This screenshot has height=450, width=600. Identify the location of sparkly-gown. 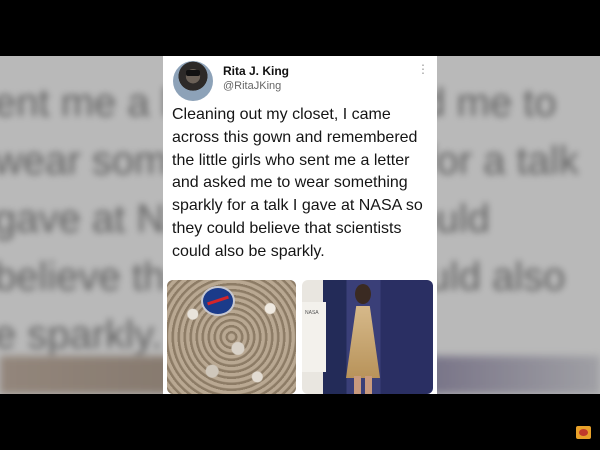
(363, 342).